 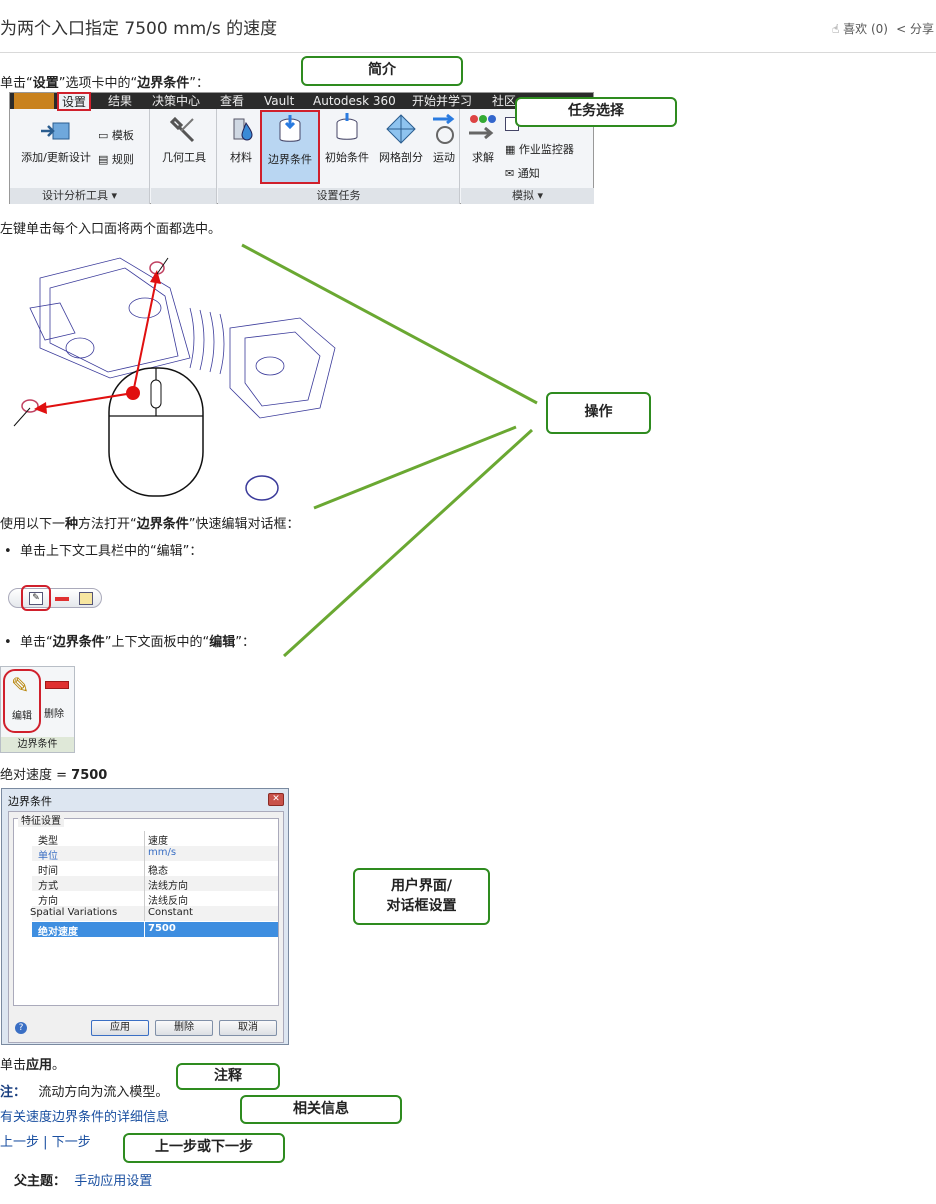 What do you see at coordinates (56, 142) in the screenshot?
I see `add-update-design-button: 添加/更新设计` at bounding box center [56, 142].